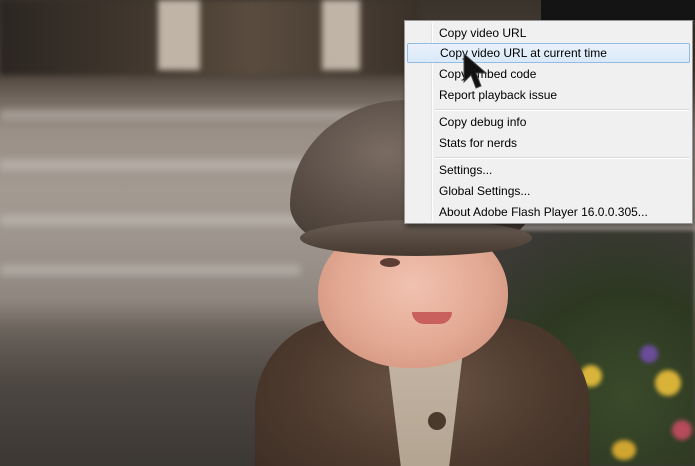 The height and width of the screenshot is (466, 695). What do you see at coordinates (432, 318) in the screenshot?
I see `child-mouth` at bounding box center [432, 318].